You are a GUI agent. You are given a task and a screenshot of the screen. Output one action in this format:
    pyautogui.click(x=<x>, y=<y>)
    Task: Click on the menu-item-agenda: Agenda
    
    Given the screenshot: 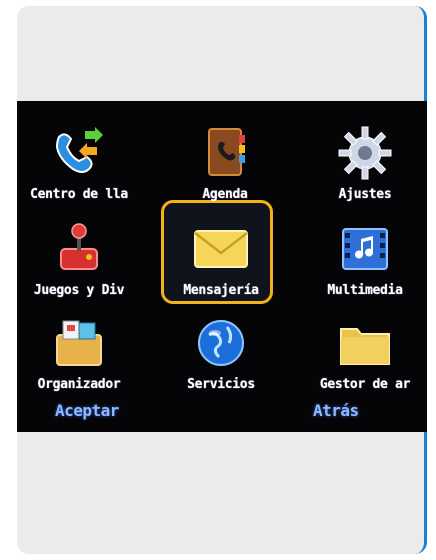 What is the action you would take?
    pyautogui.click(x=225, y=163)
    